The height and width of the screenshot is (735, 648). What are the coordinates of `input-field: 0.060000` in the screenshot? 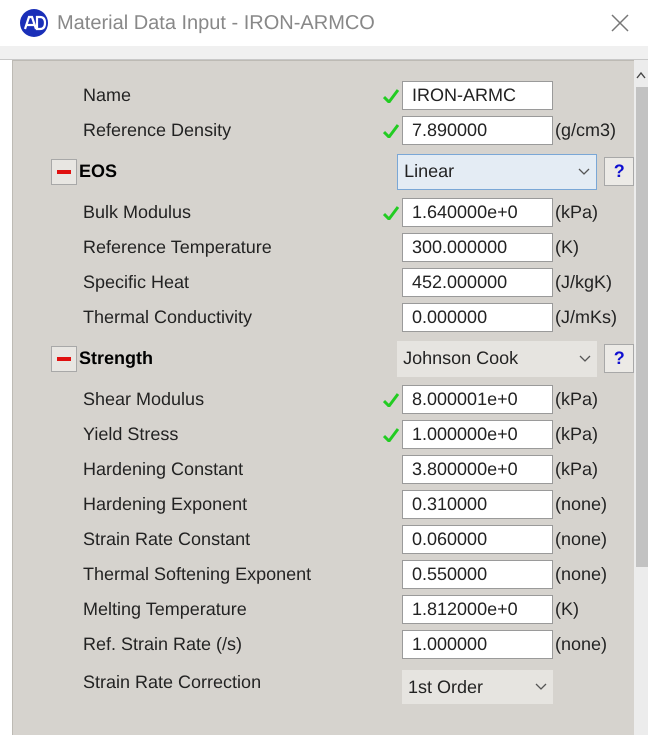 It's located at (477, 539).